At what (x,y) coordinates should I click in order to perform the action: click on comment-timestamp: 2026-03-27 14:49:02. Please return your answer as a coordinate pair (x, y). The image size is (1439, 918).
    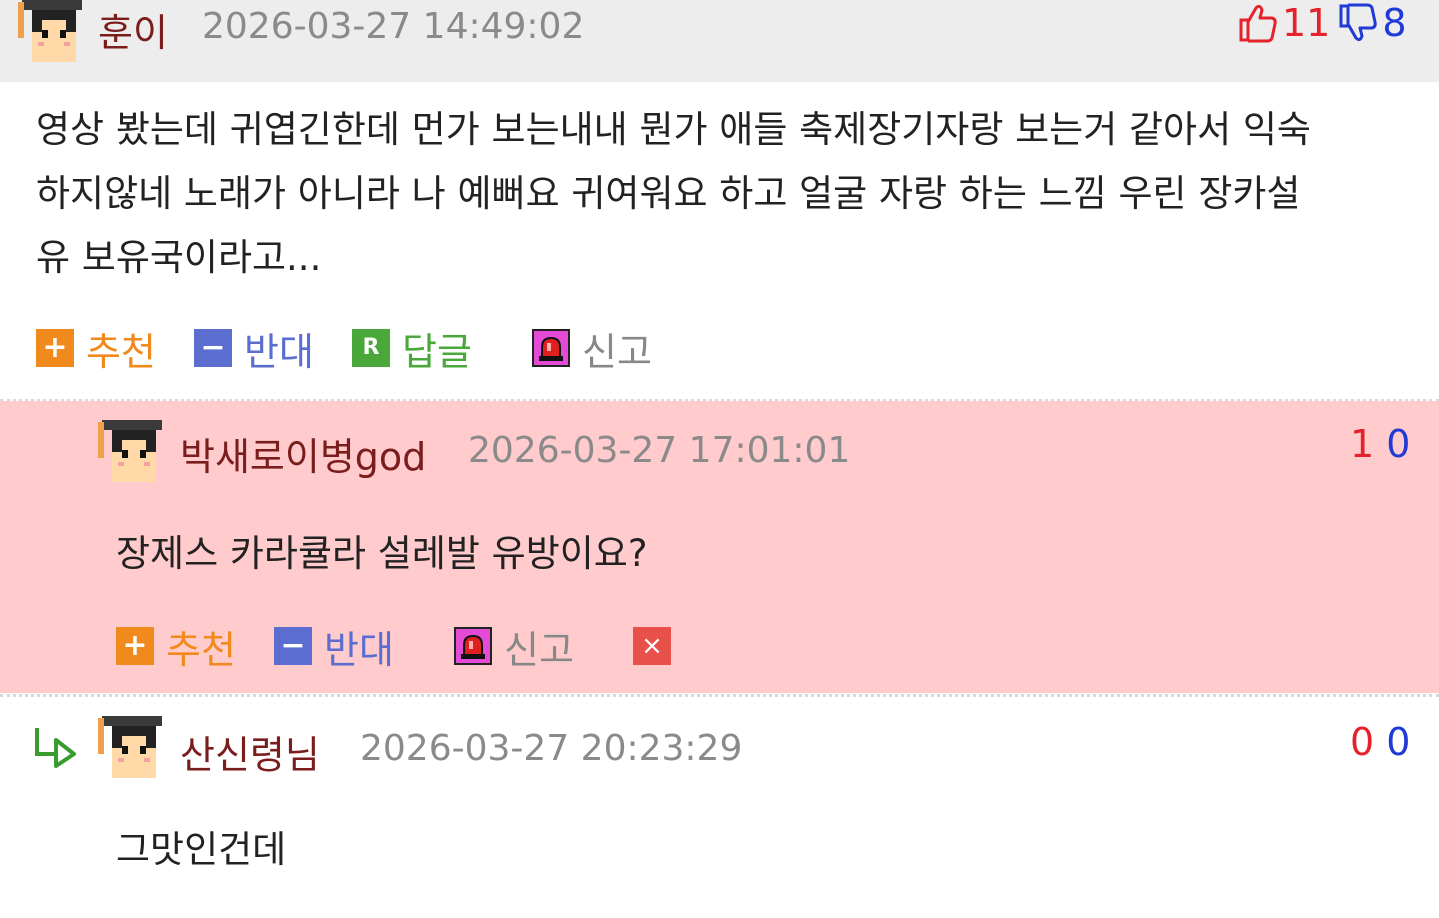
    Looking at the image, I should click on (393, 26).